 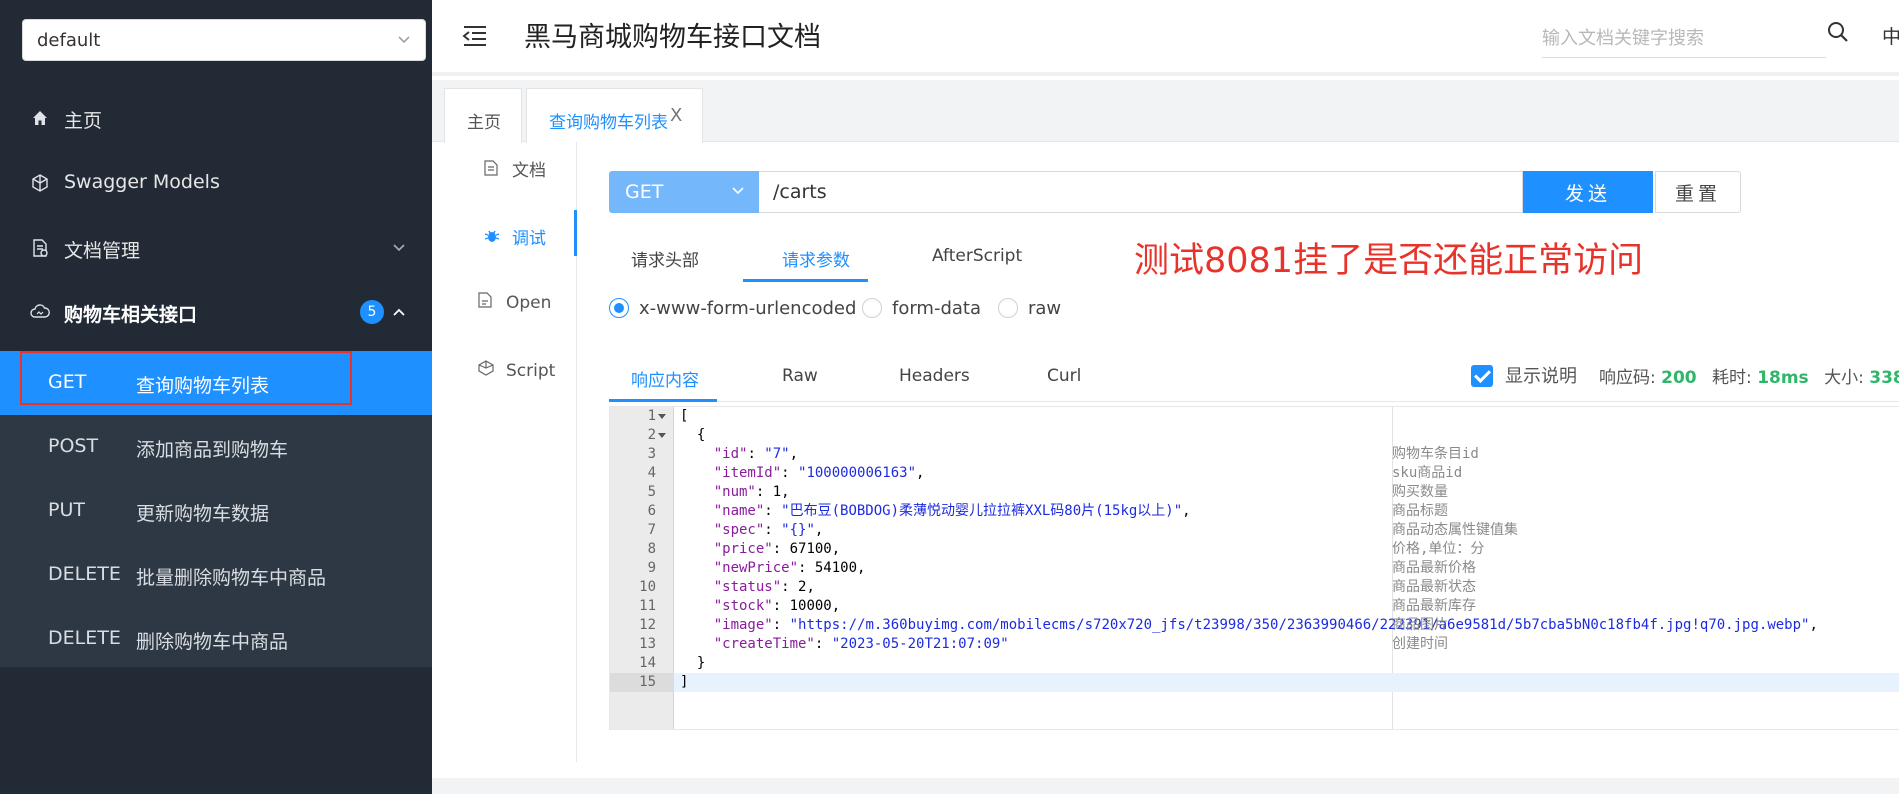 What do you see at coordinates (665, 258) in the screenshot?
I see `tab-request-headers: 请求头部` at bounding box center [665, 258].